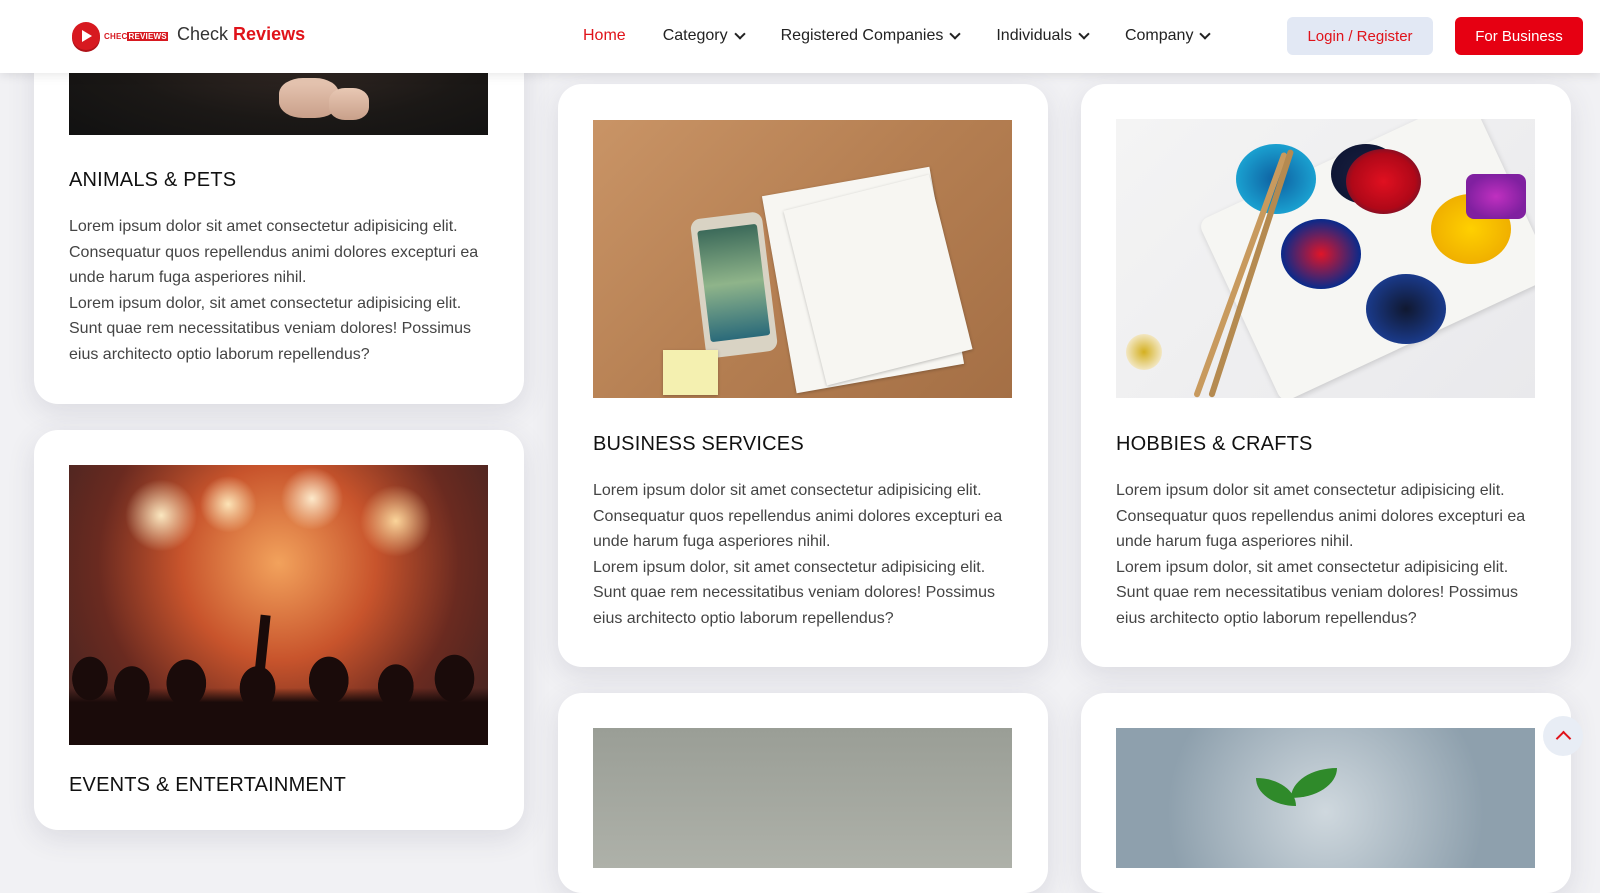 The height and width of the screenshot is (893, 1600). Describe the element at coordinates (604, 36) in the screenshot. I see `nav-home: Home` at that location.